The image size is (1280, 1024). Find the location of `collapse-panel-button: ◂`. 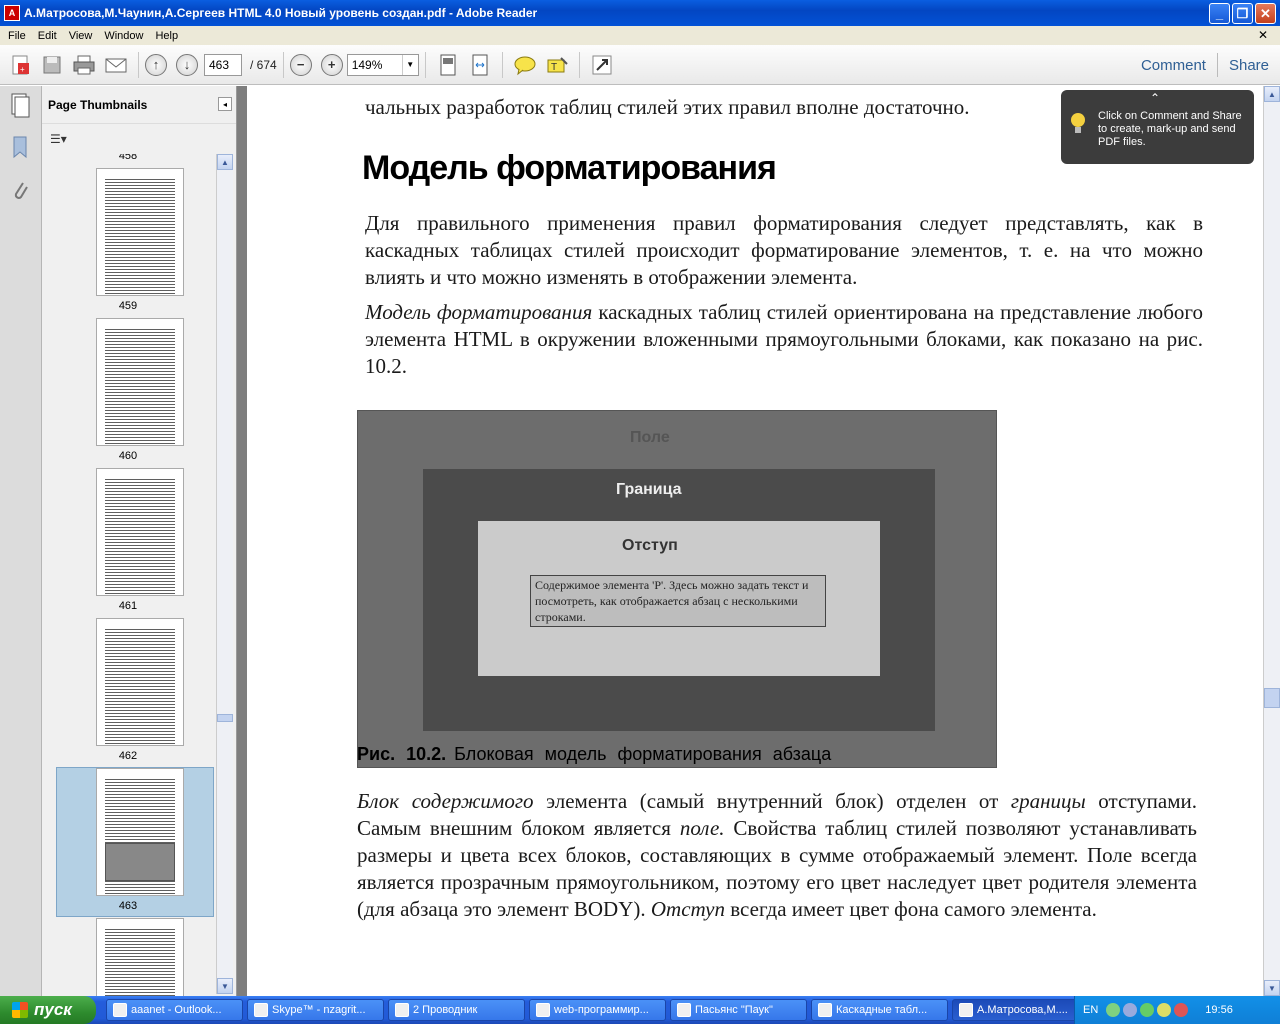

collapse-panel-button: ◂ is located at coordinates (225, 104).